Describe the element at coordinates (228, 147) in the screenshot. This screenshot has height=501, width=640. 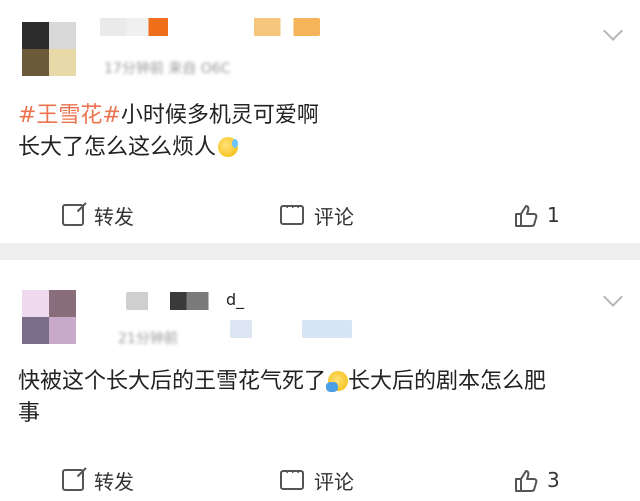
I see `sweat-emoji-icon` at that location.